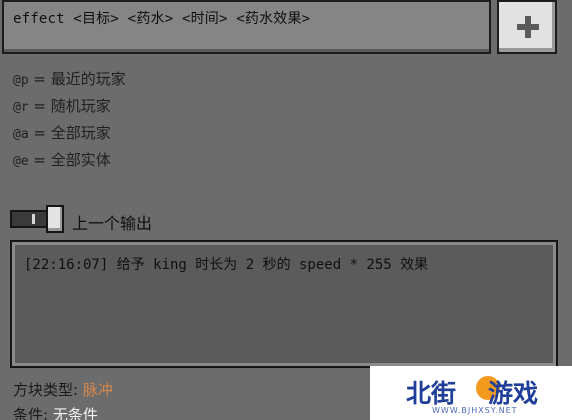 The height and width of the screenshot is (420, 572). I want to click on condition-label: 条件:, so click(33, 413).